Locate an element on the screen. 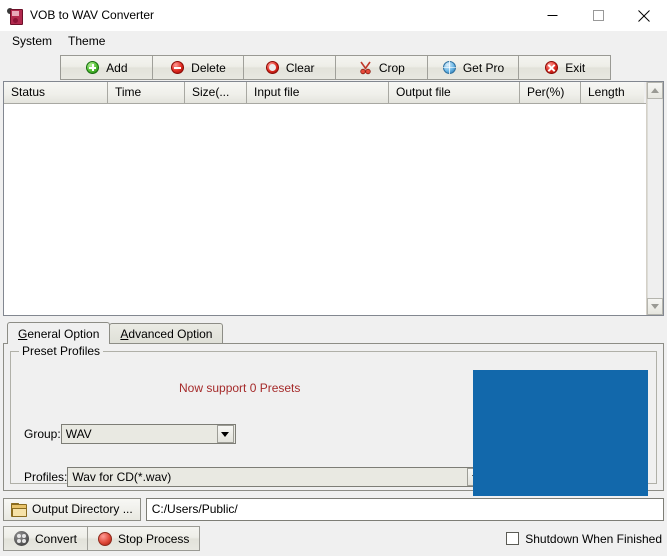 This screenshot has height=556, width=667. profiles-label: Profiles: is located at coordinates (46, 477).